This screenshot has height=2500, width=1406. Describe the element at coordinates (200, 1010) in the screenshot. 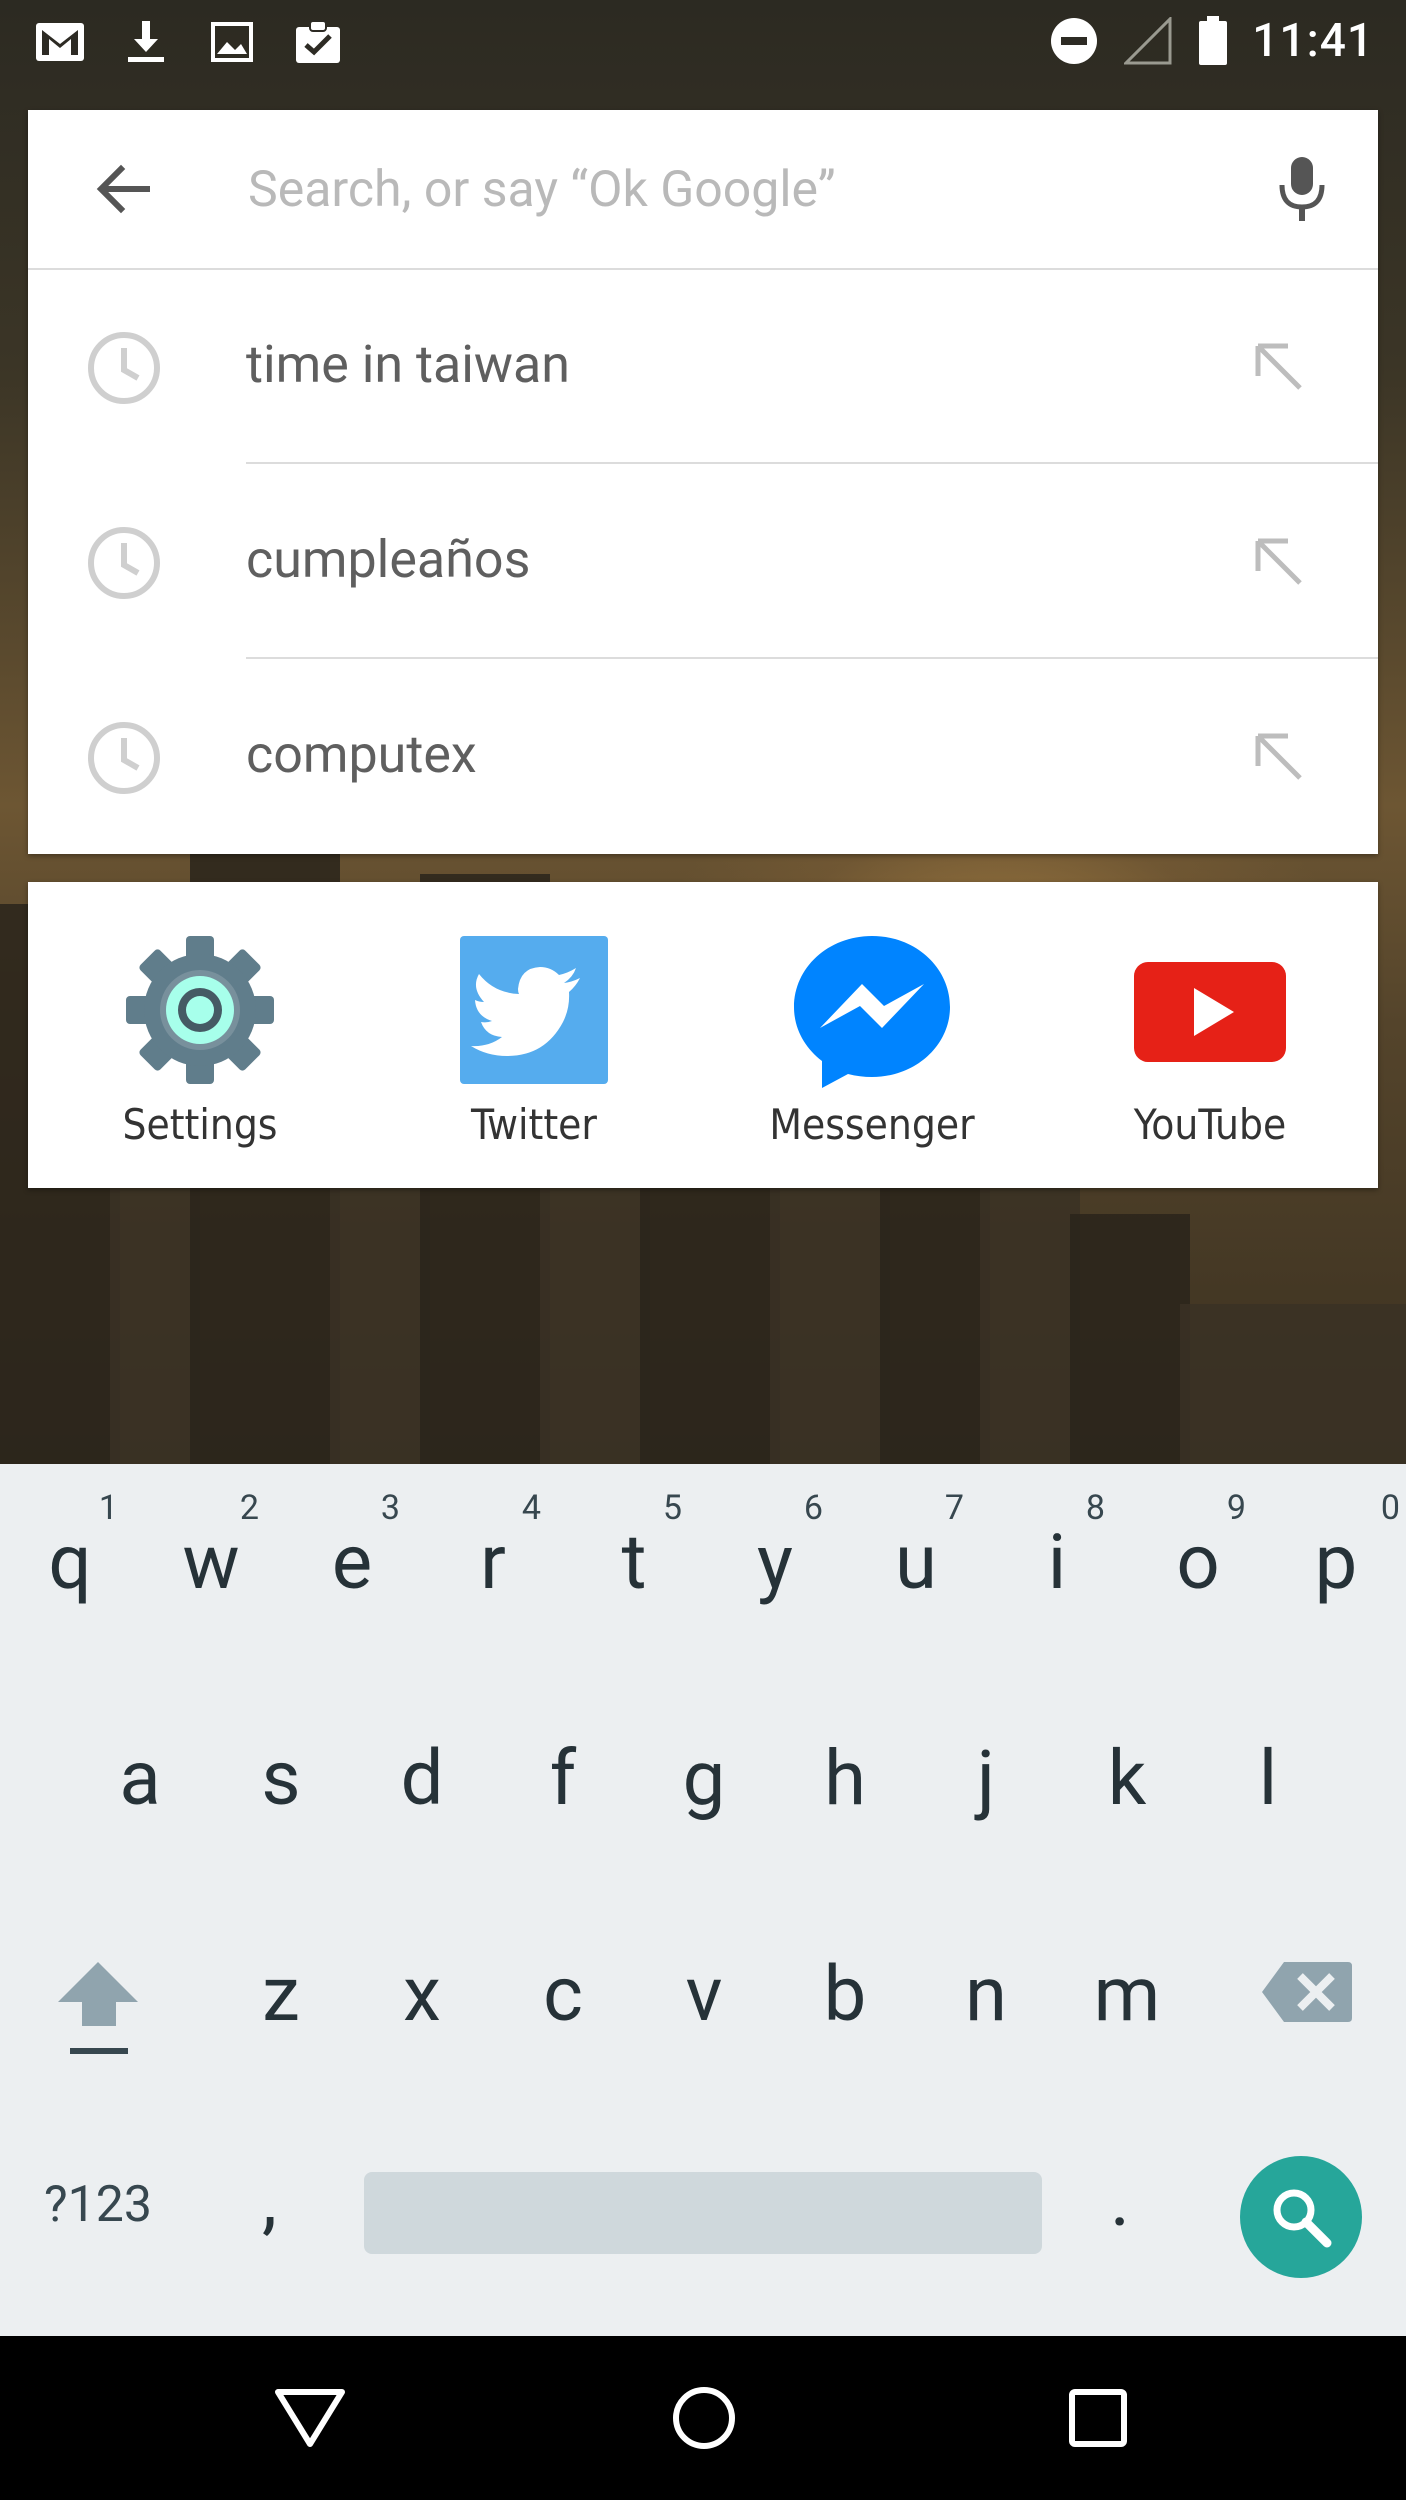

I see `settings-gear-icon` at that location.